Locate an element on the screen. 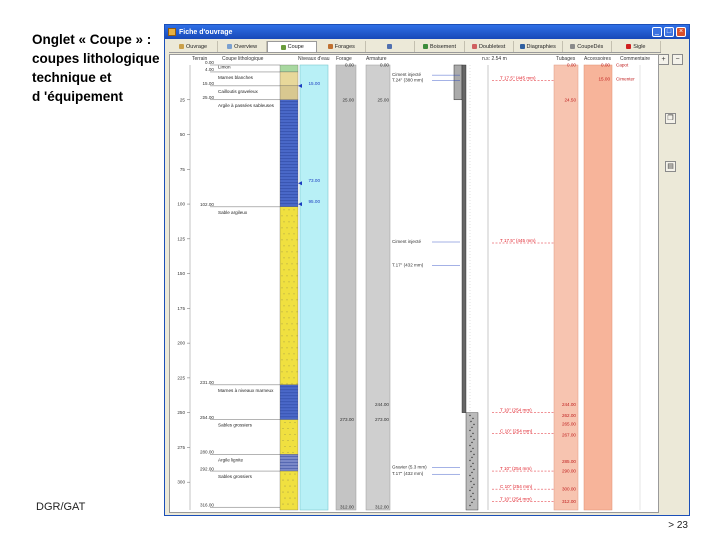  terrain-depth-label: 231.00 is located at coordinates (207, 382).